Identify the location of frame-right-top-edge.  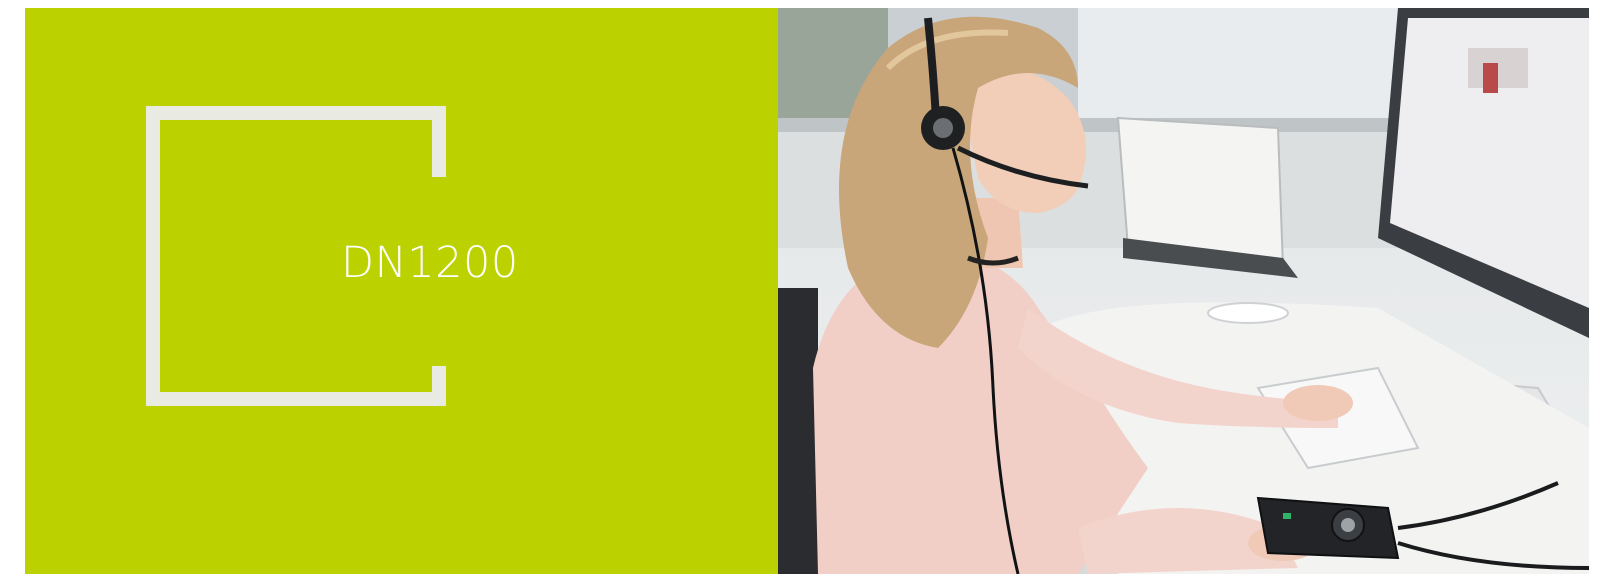
(439, 141).